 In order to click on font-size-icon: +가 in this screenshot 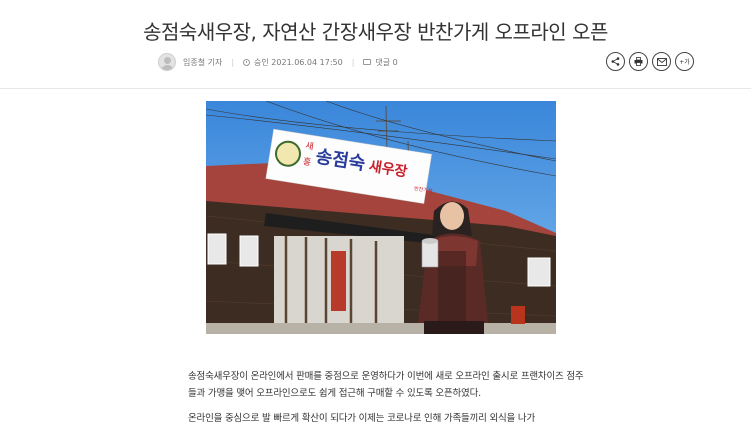, I will do `click(684, 62)`.